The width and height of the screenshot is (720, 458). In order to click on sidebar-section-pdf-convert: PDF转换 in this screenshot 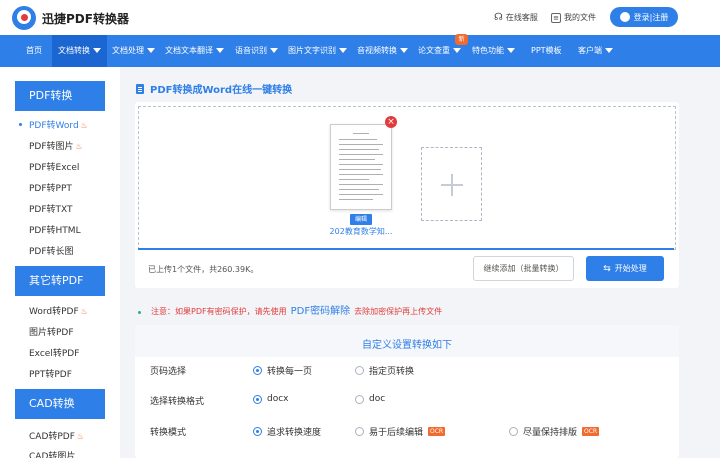, I will do `click(60, 96)`.